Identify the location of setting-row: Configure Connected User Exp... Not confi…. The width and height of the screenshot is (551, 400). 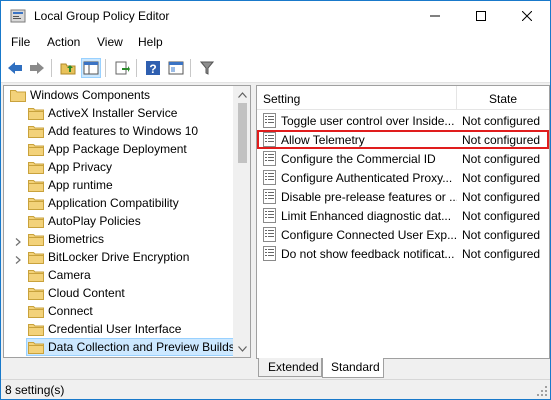
(403, 234).